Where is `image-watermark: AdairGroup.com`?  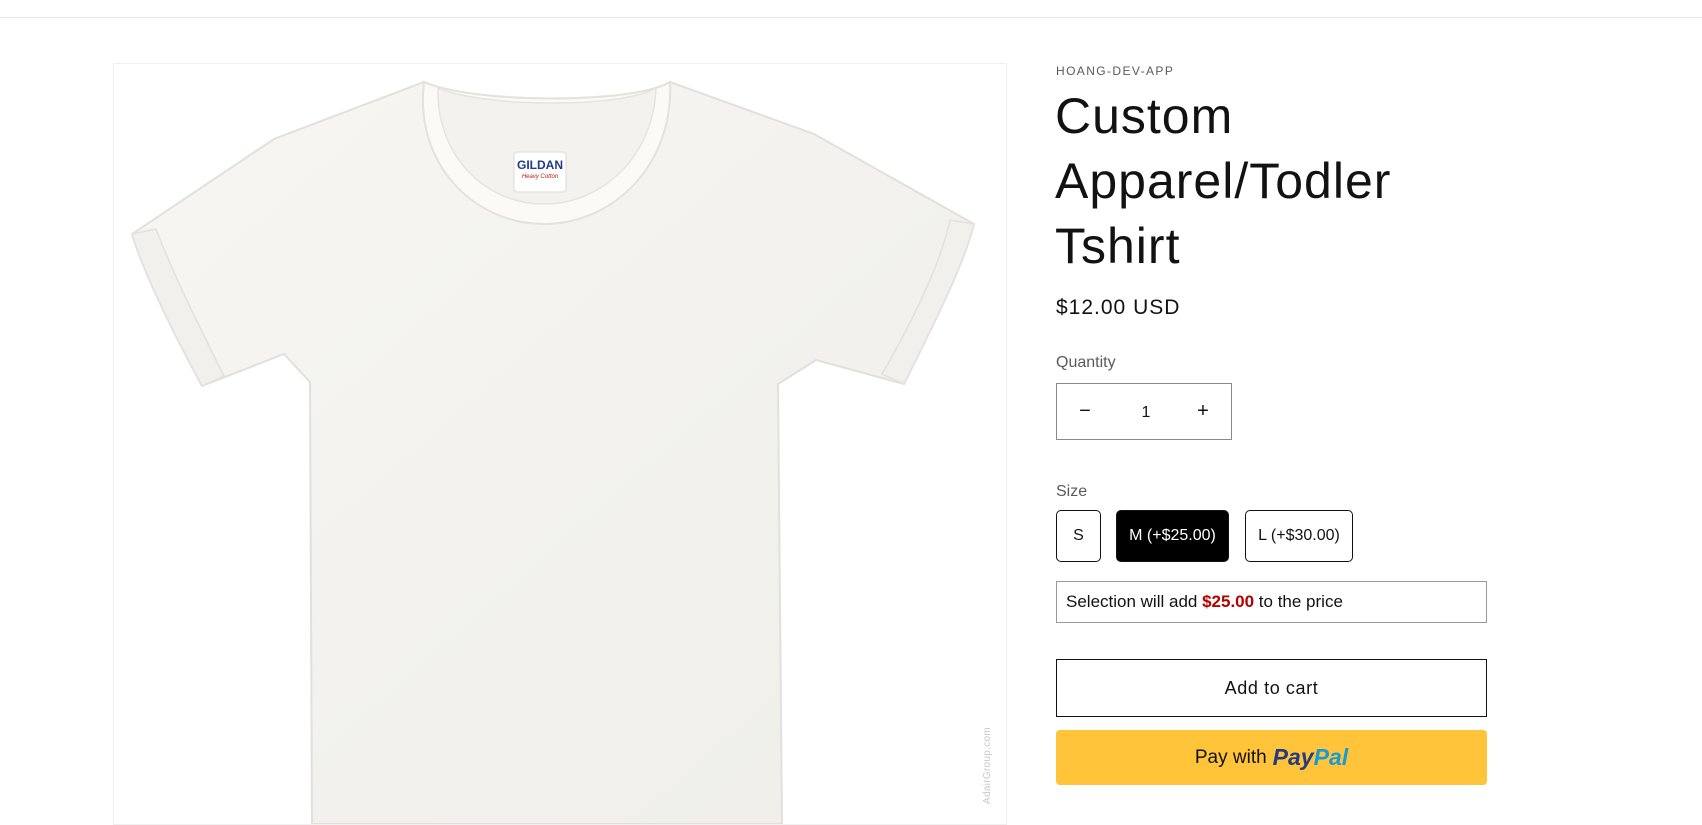 image-watermark: AdairGroup.com is located at coordinates (987, 765).